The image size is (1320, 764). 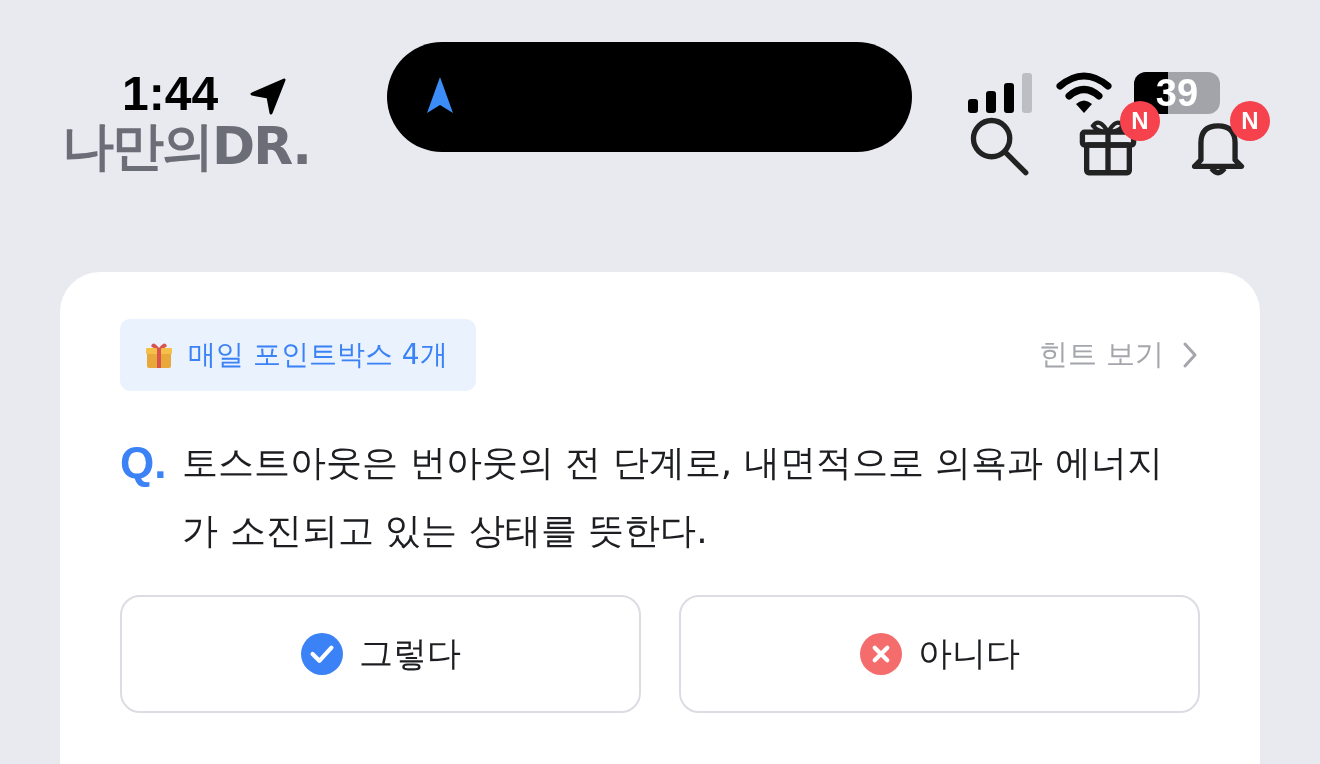 What do you see at coordinates (321, 654) in the screenshot?
I see `check-circle-icon` at bounding box center [321, 654].